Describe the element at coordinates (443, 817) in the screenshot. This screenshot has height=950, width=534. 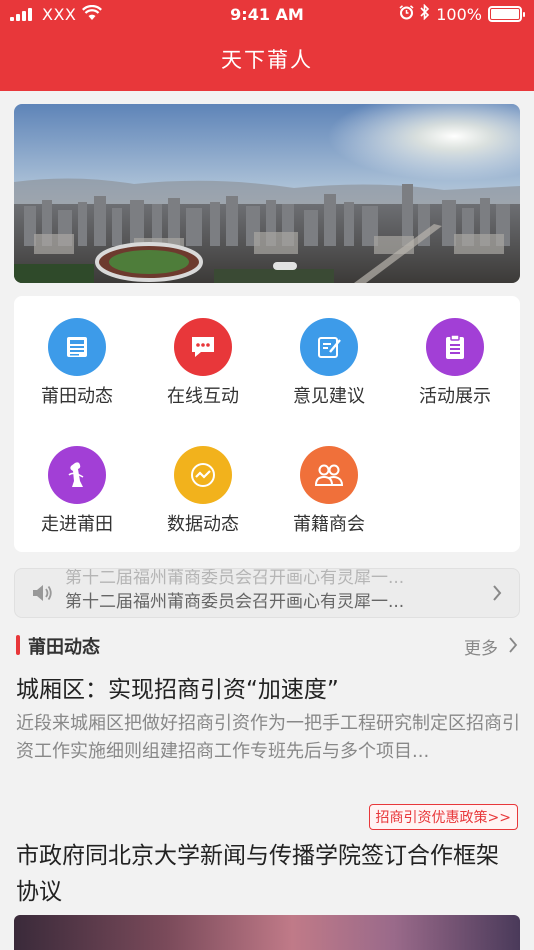
I see `policy-tag: 招商引资优惠政策>>` at that location.